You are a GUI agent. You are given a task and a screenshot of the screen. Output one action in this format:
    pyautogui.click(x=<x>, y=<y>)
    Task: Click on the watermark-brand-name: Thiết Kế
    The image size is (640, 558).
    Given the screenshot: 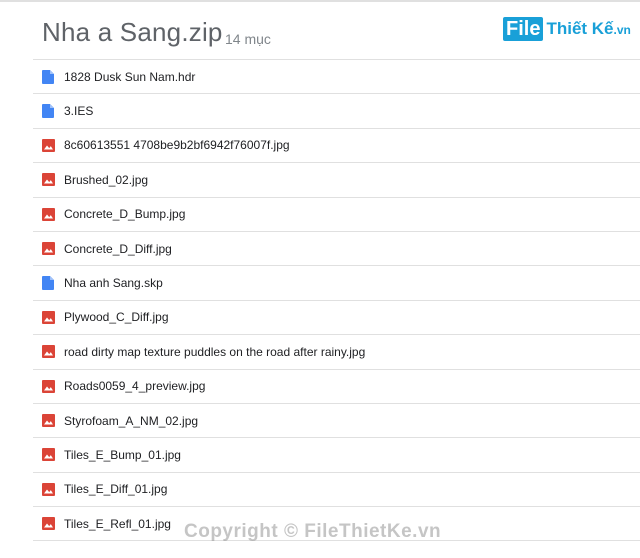 What is the action you would take?
    pyautogui.click(x=580, y=28)
    